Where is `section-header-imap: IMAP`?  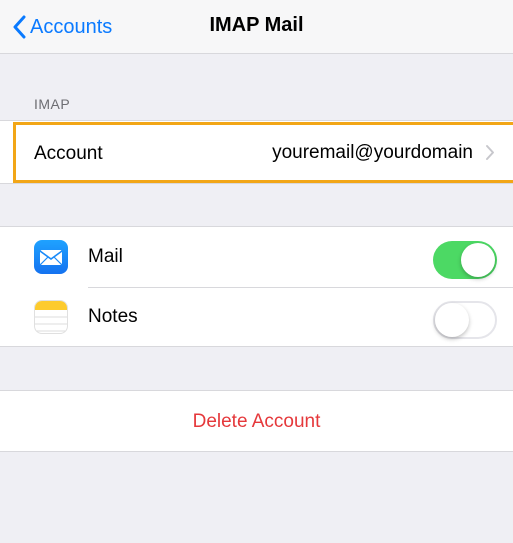
section-header-imap: IMAP is located at coordinates (52, 104).